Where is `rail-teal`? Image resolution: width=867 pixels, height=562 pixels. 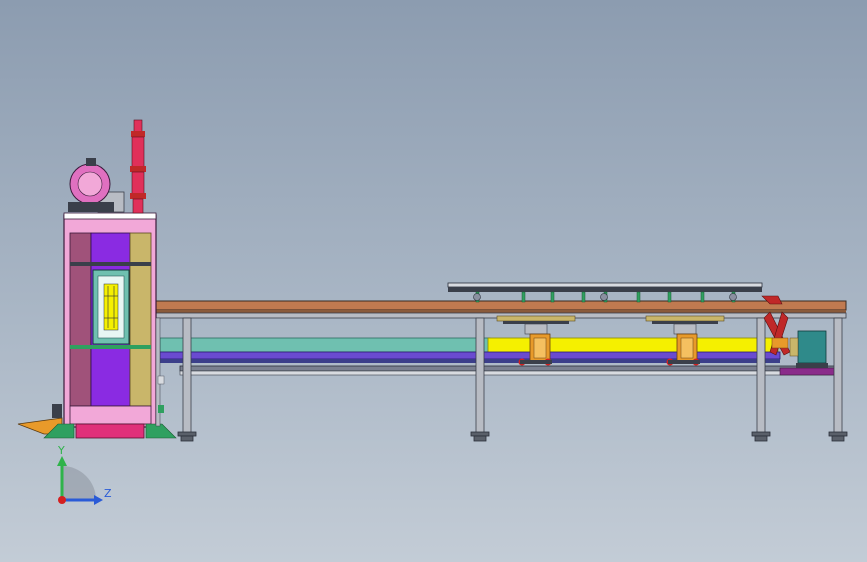
rail-teal is located at coordinates (325, 345).